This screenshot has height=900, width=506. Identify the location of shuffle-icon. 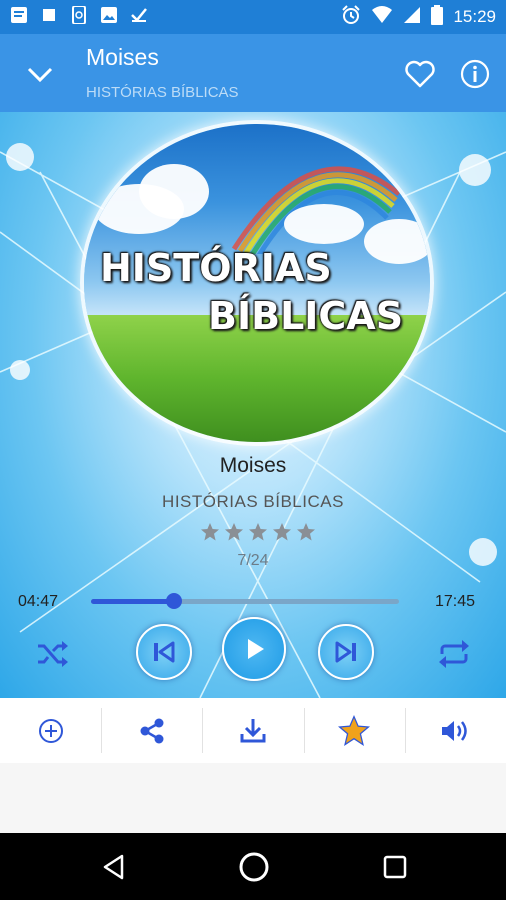
(53, 654).